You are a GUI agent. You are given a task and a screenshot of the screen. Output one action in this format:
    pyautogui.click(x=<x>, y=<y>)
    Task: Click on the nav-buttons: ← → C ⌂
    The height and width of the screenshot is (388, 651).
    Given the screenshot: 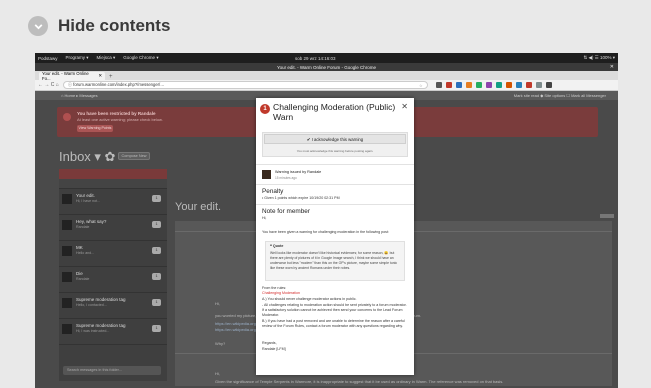 What is the action you would take?
    pyautogui.click(x=48, y=85)
    